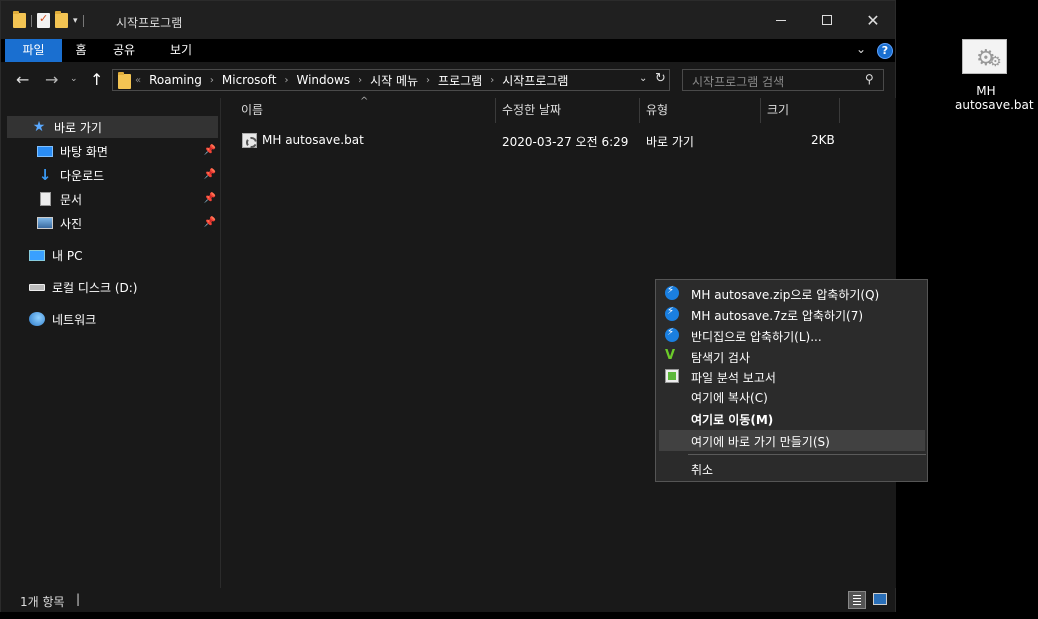  I want to click on sidebar-item-label: 내 PC, so click(67, 255).